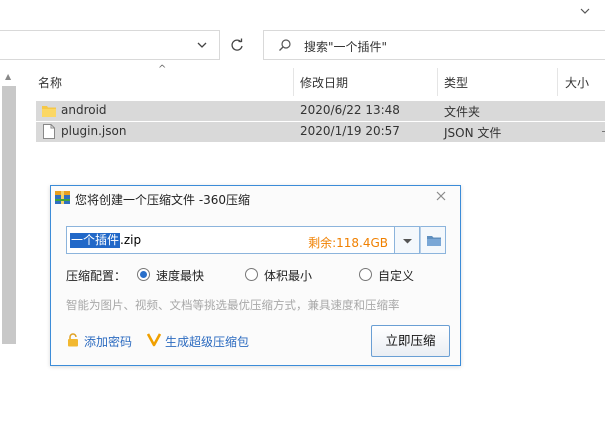  Describe the element at coordinates (162, 69) in the screenshot. I see `sort-ascending-icon: ^` at that location.